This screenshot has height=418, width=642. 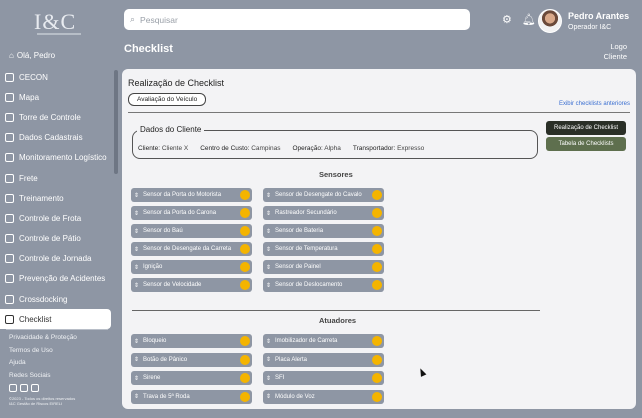 What do you see at coordinates (57, 97) in the screenshot?
I see `sidebar-item-mapa: Mapa` at bounding box center [57, 97].